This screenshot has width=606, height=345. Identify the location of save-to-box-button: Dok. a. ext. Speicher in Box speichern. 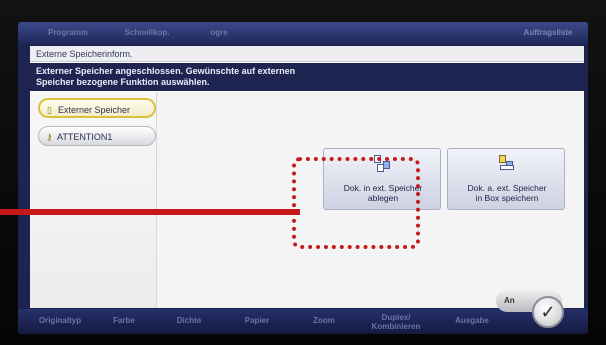
(506, 179).